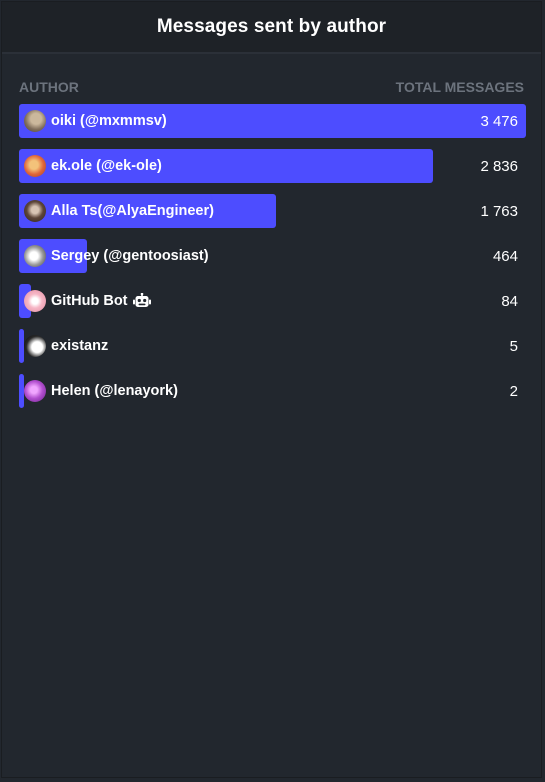 This screenshot has height=782, width=545. Describe the element at coordinates (35, 121) in the screenshot. I see `avatar-oiki` at that location.